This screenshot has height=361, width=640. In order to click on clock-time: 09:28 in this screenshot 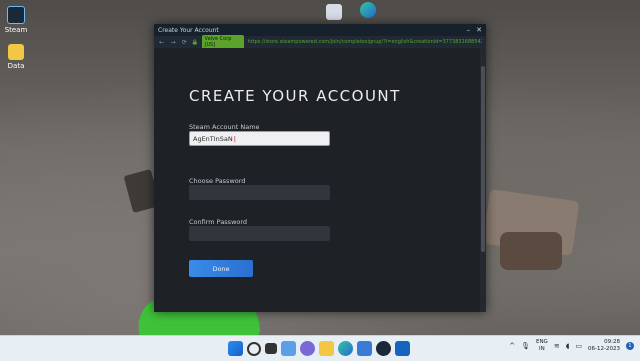, I will do `click(612, 342)`.